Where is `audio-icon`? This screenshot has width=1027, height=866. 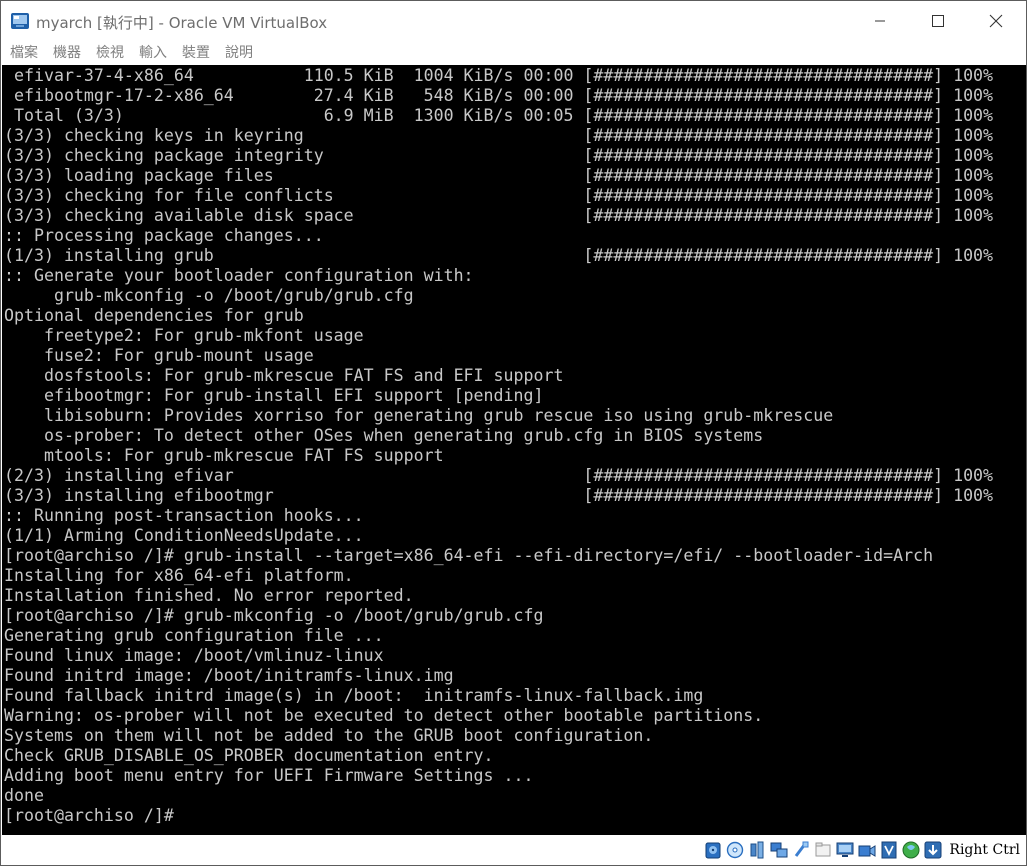 audio-icon is located at coordinates (756, 850).